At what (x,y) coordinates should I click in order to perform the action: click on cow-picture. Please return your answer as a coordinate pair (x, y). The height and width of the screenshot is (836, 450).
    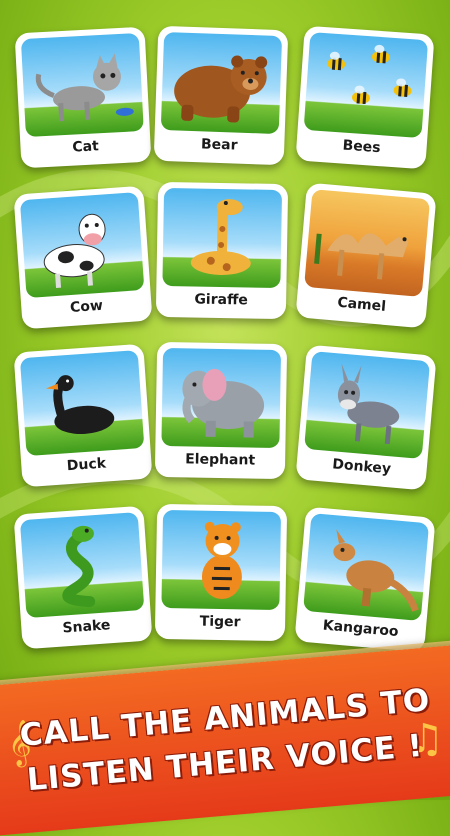
    Looking at the image, I should click on (82, 245).